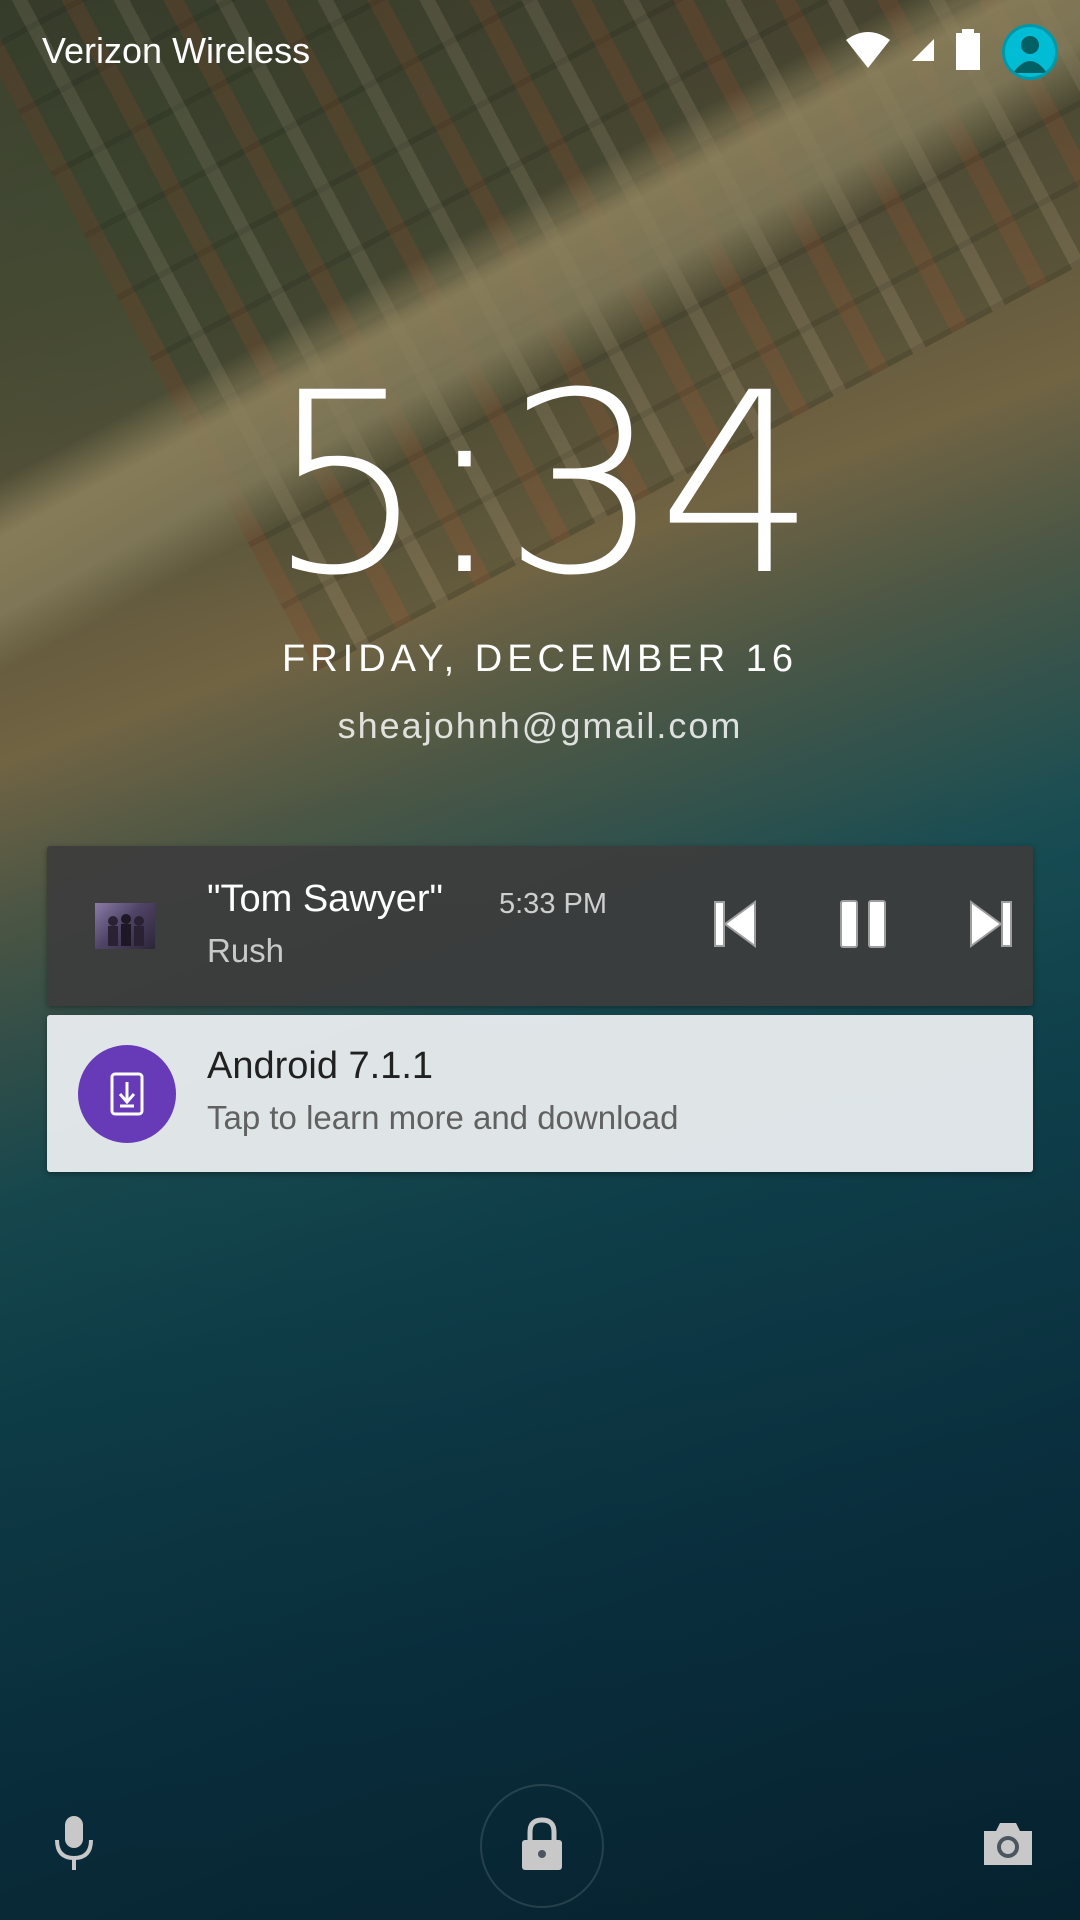  I want to click on cell-signal-icon, so click(923, 52).